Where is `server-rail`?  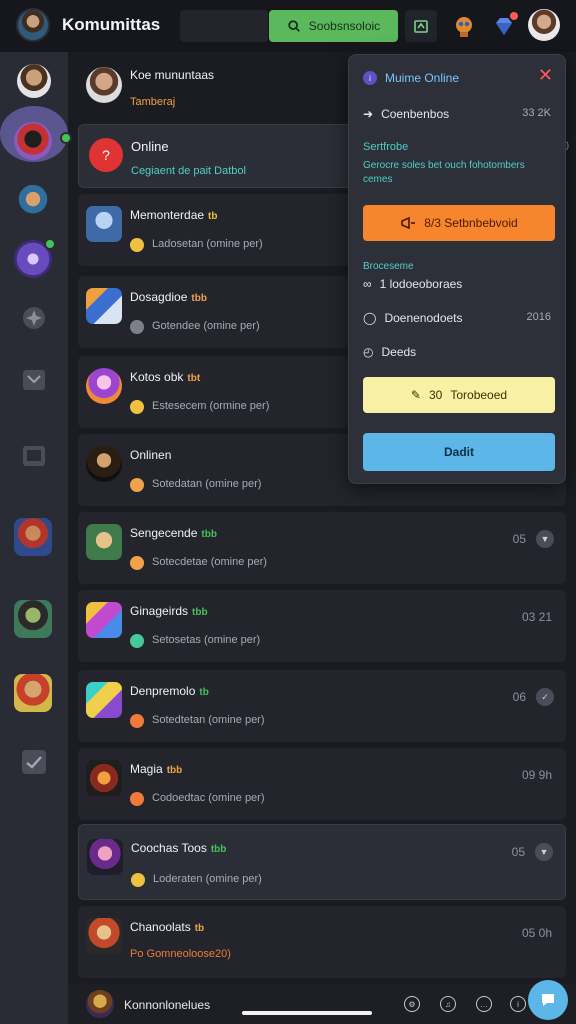
server-rail is located at coordinates (36, 538).